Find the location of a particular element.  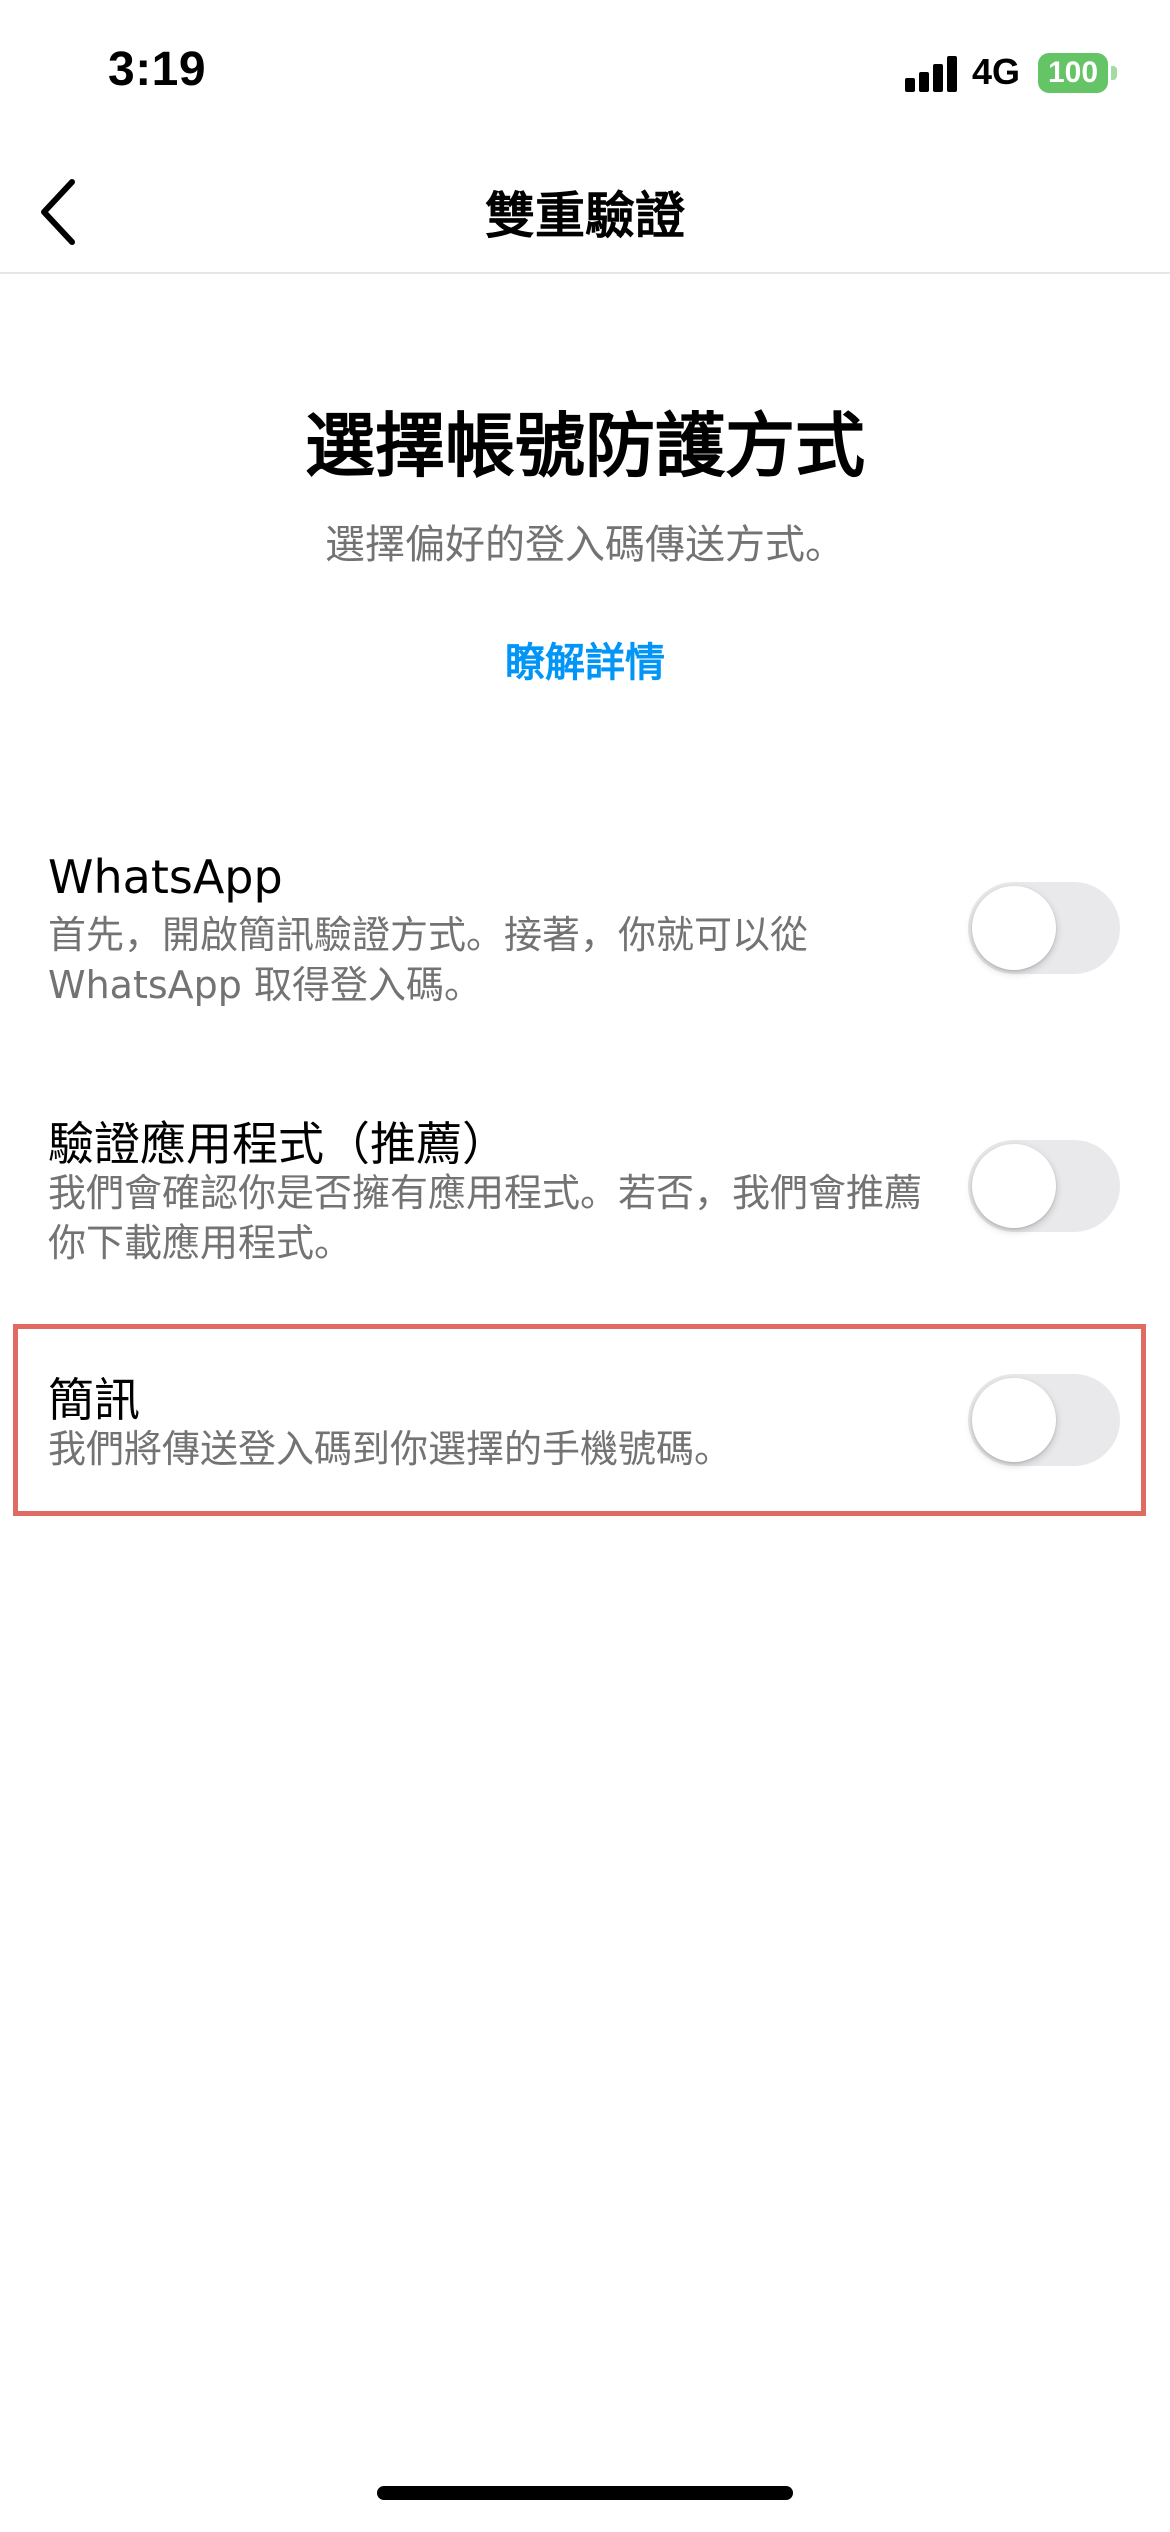

cellular-signal-icon is located at coordinates (932, 73).